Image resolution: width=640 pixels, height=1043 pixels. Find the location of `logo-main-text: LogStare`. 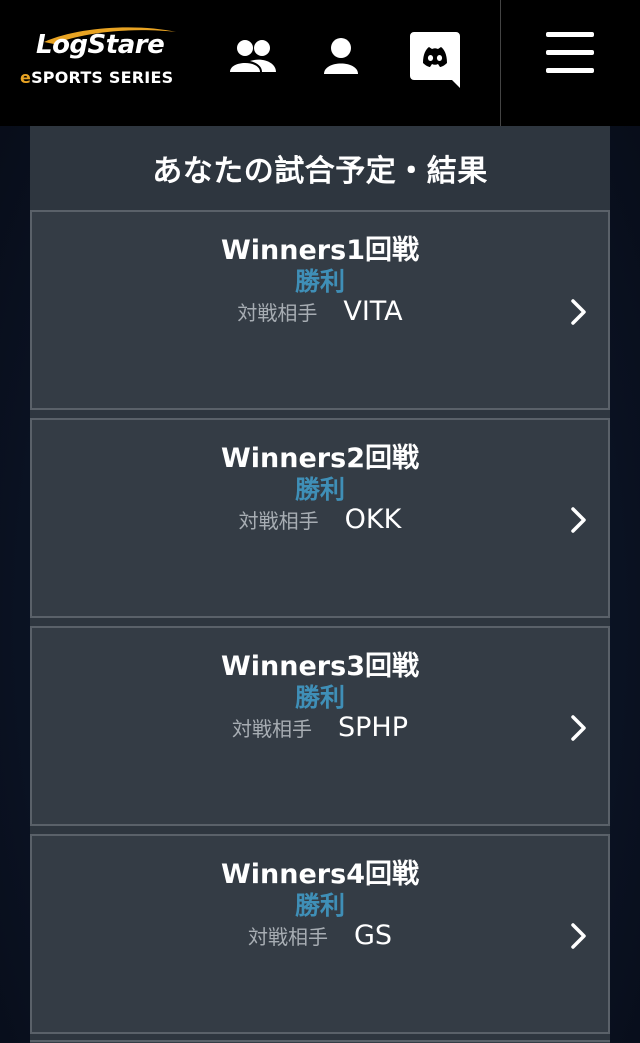

logo-main-text: LogStare is located at coordinates (100, 45).